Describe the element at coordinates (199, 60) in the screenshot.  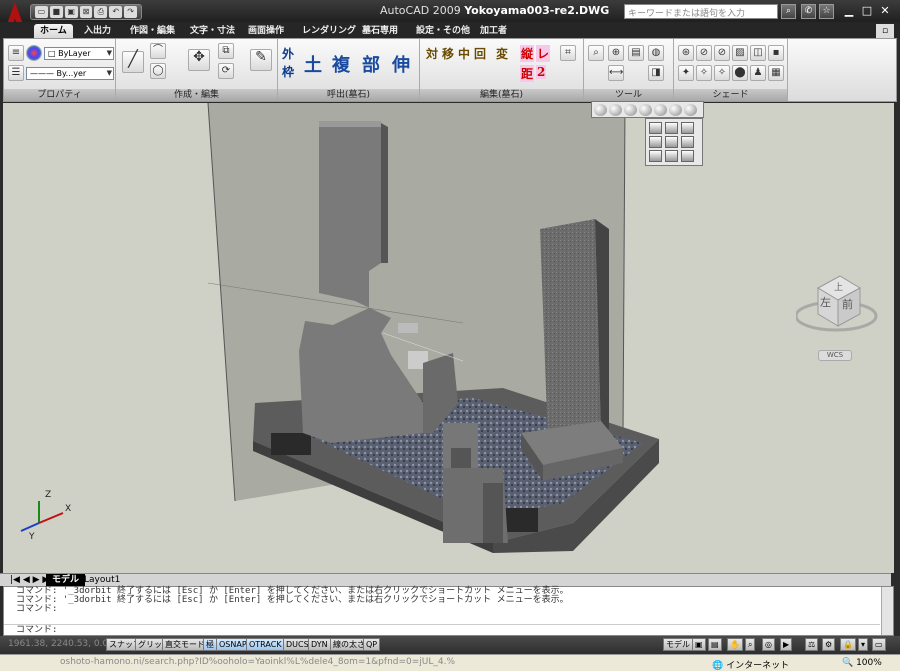
I see `move-icon: ✥` at that location.